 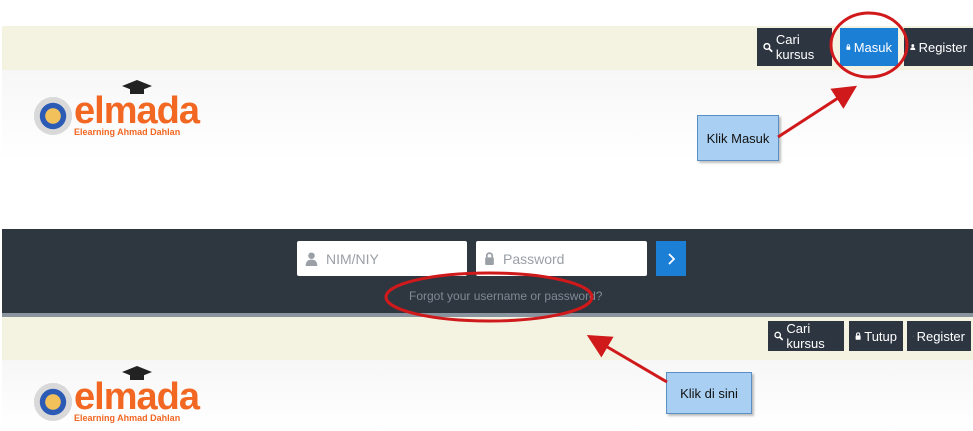 I want to click on highlight-circle-forgot, so click(x=489, y=297).